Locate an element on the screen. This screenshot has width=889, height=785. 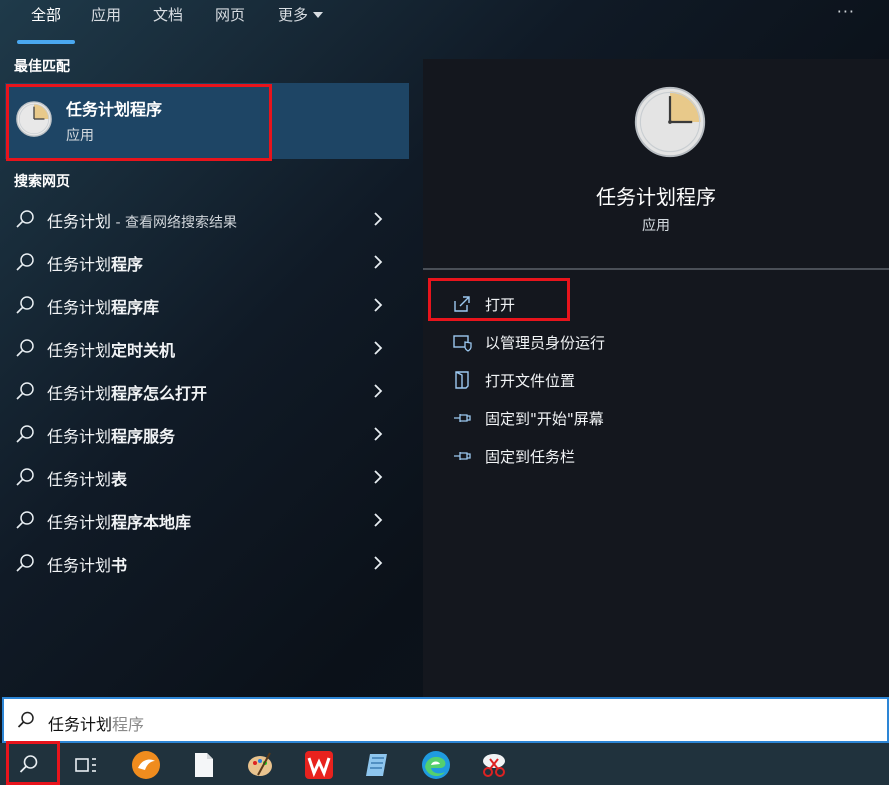
tab-documents: 文档 is located at coordinates (168, 23).